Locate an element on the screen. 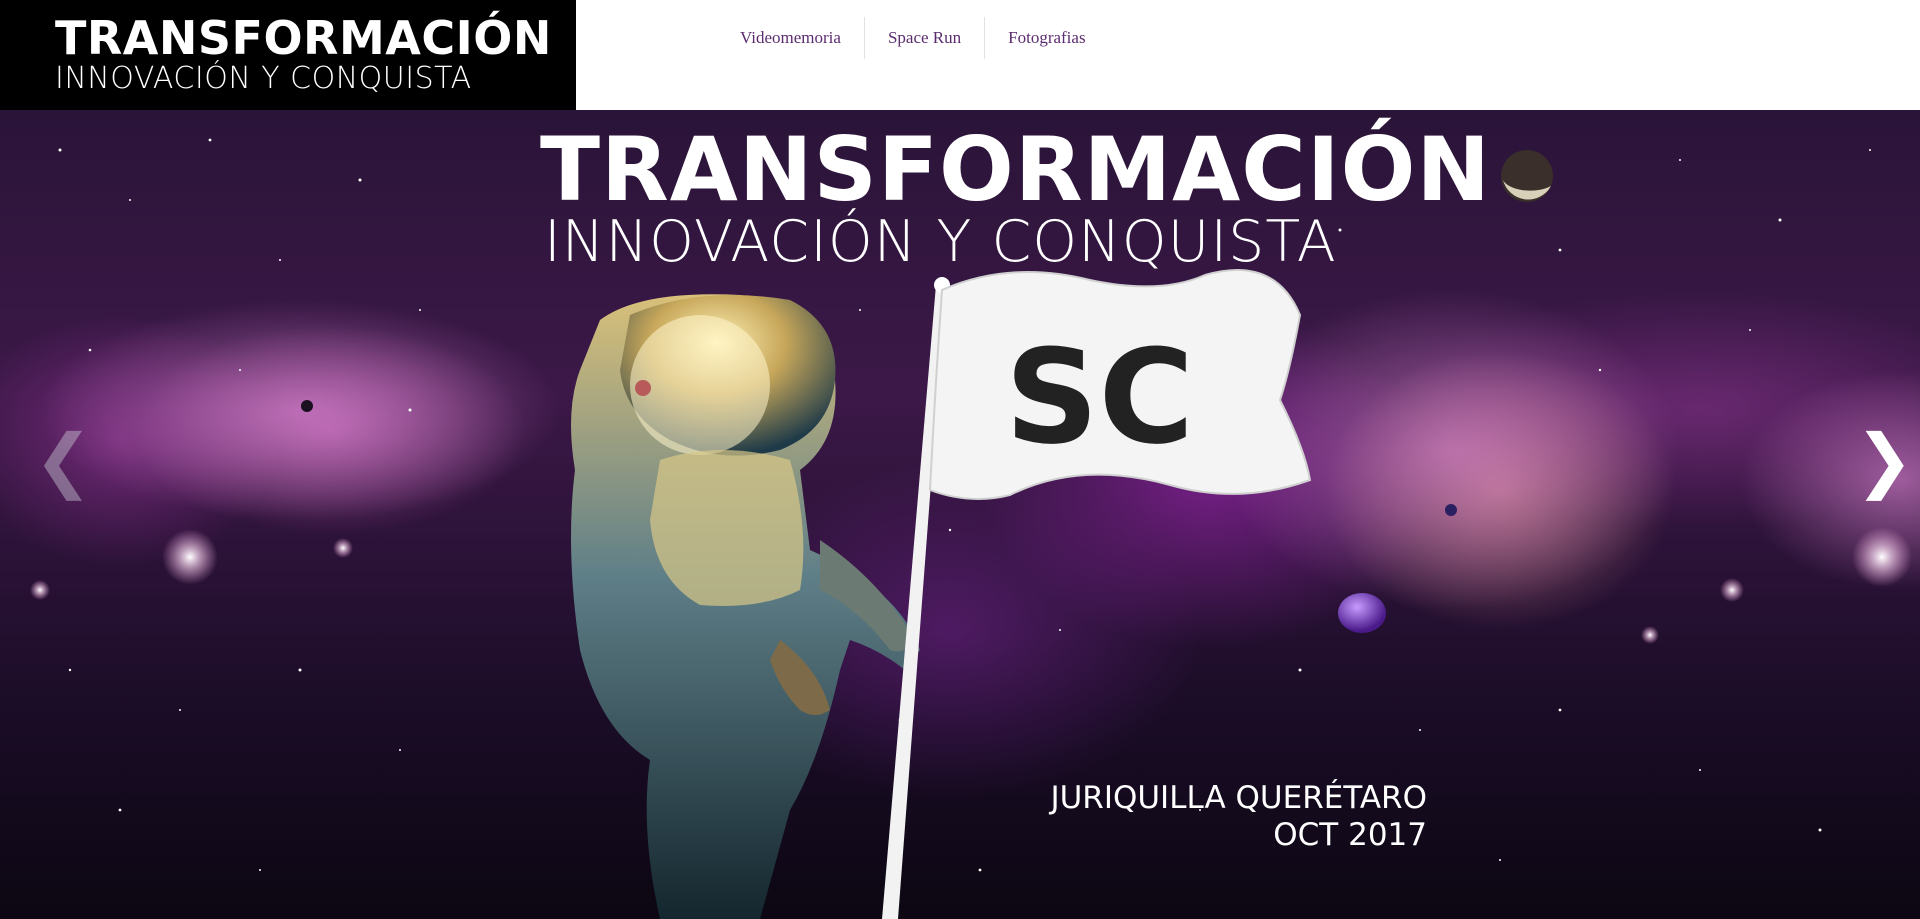 Image resolution: width=1920 pixels, height=919 pixels. carousel-prev-icon: ❮ is located at coordinates (63, 460).